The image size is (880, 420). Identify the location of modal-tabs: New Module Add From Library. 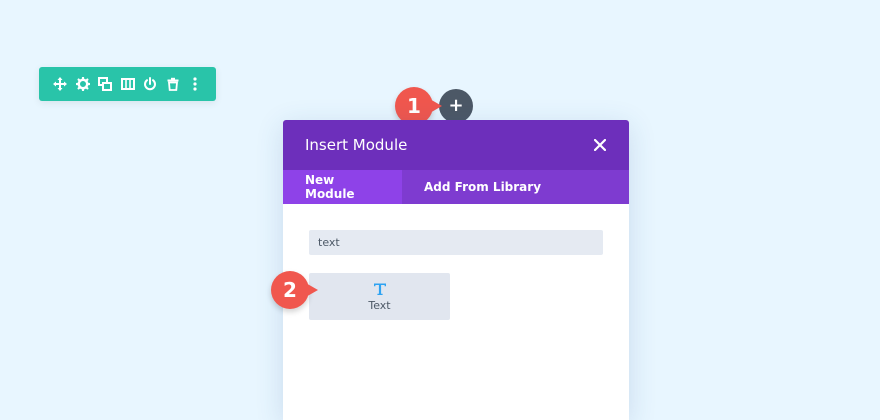
(456, 187).